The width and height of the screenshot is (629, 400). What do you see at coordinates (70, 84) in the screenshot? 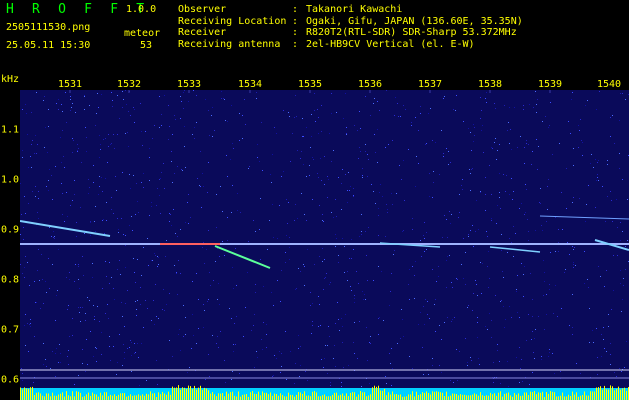
I see `time-tick-label: 1531` at bounding box center [70, 84].